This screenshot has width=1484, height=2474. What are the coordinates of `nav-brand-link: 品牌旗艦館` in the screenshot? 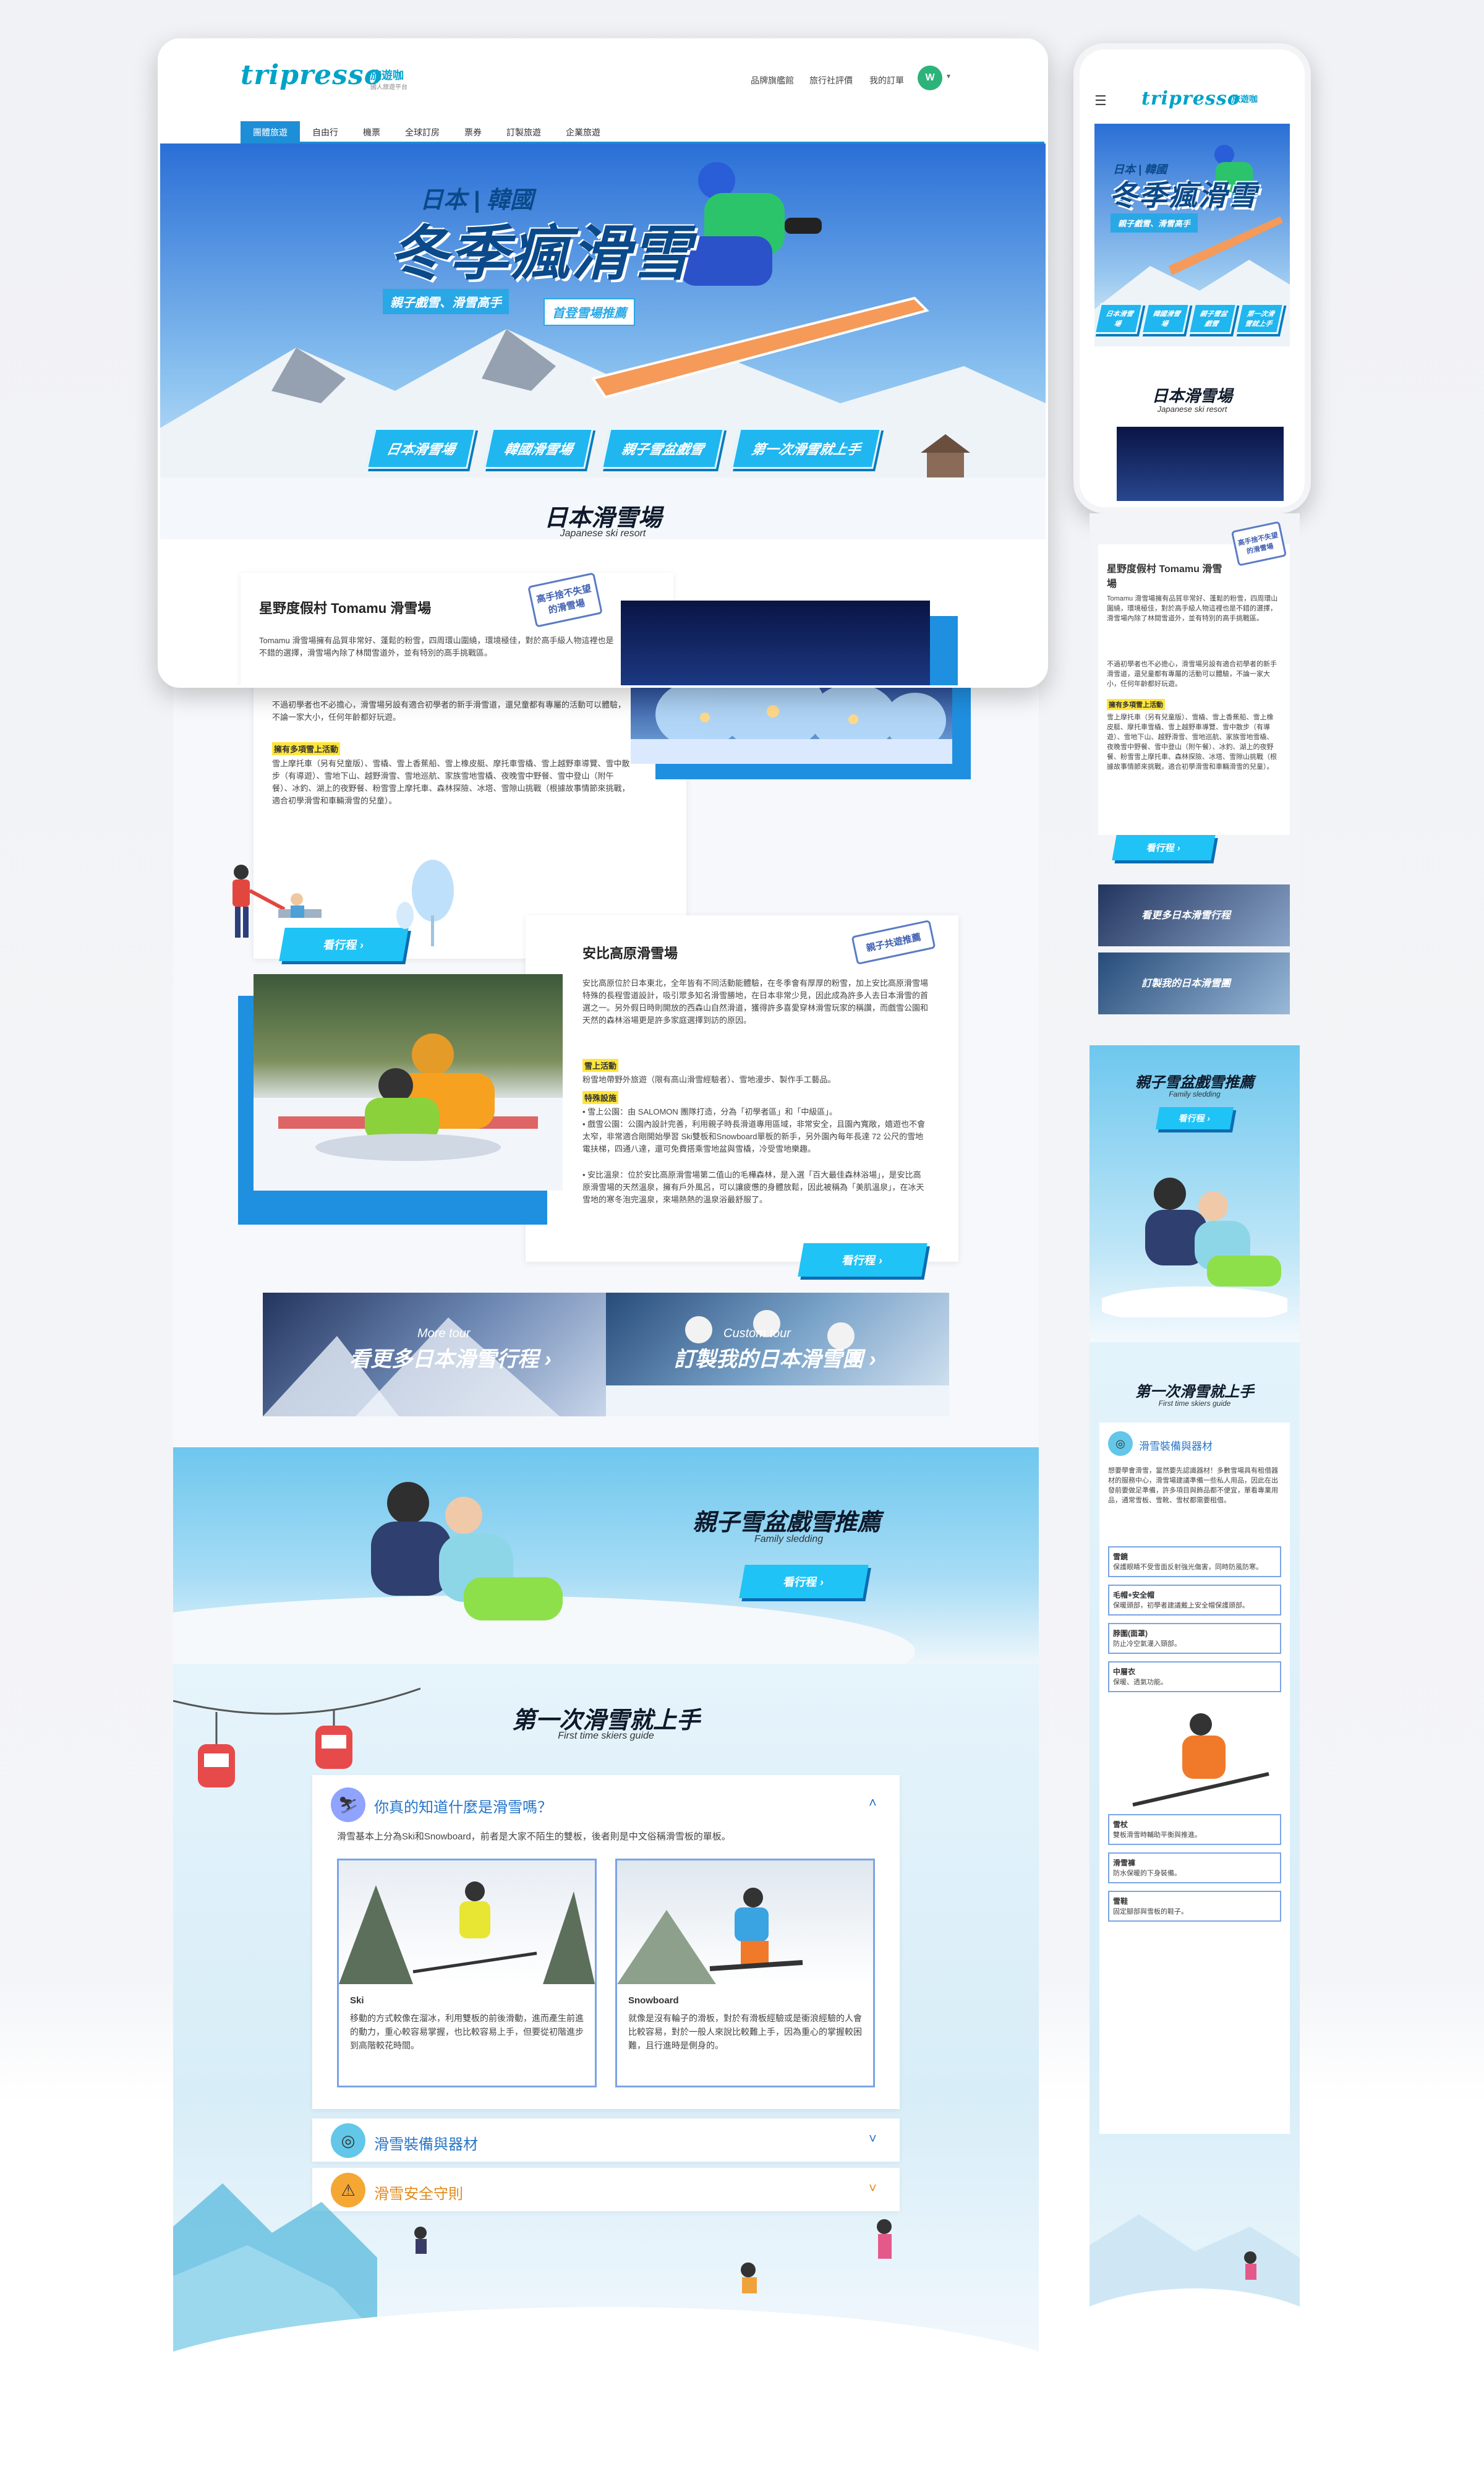 It's located at (772, 81).